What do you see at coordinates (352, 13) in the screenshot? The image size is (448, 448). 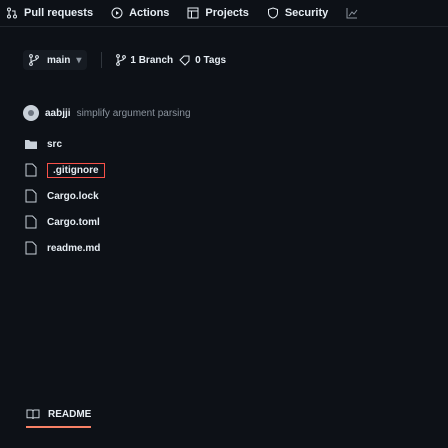 I see `graph-icon` at bounding box center [352, 13].